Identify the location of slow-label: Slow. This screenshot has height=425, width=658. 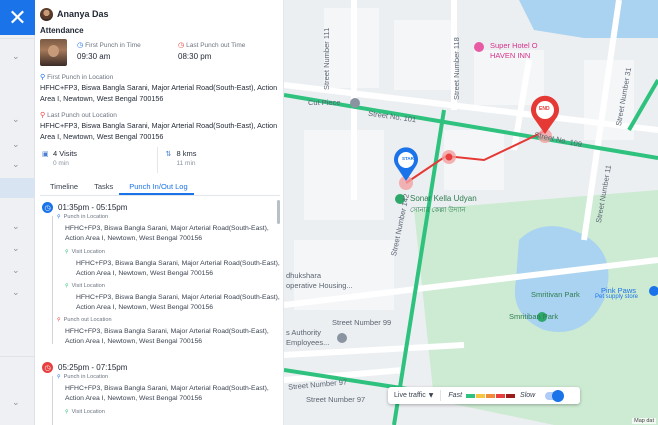
(528, 395).